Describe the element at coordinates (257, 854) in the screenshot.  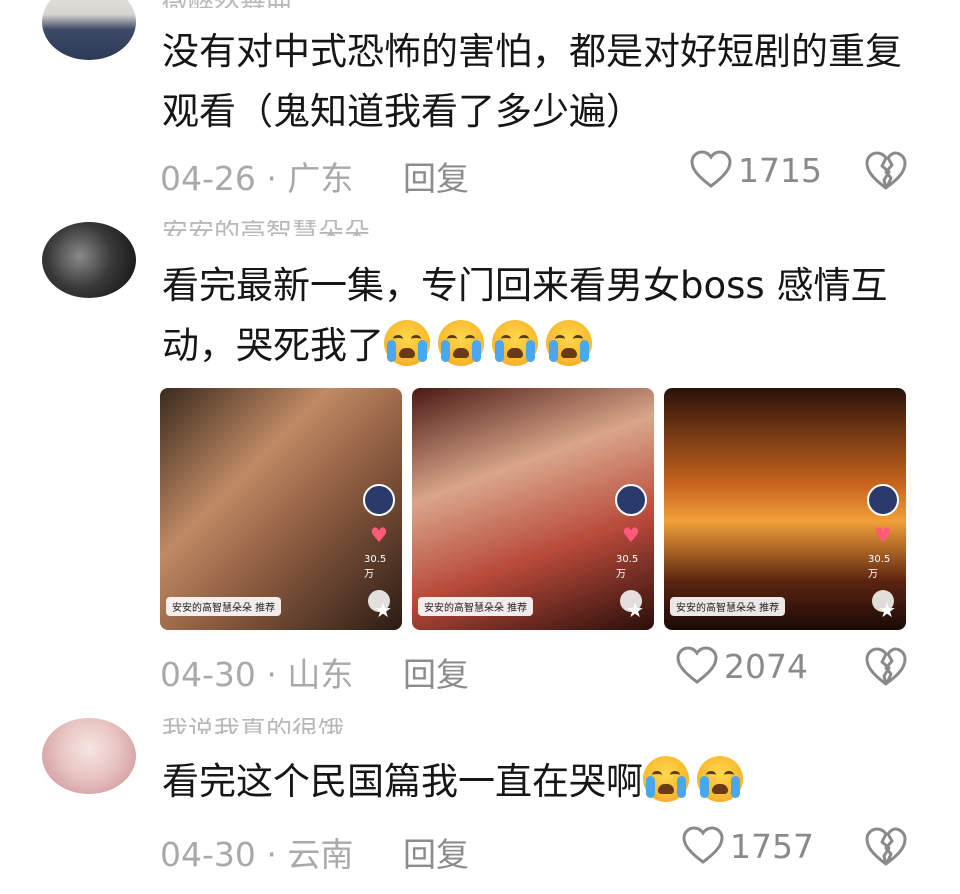
I see `date-location: 04-30 · 云南` at that location.